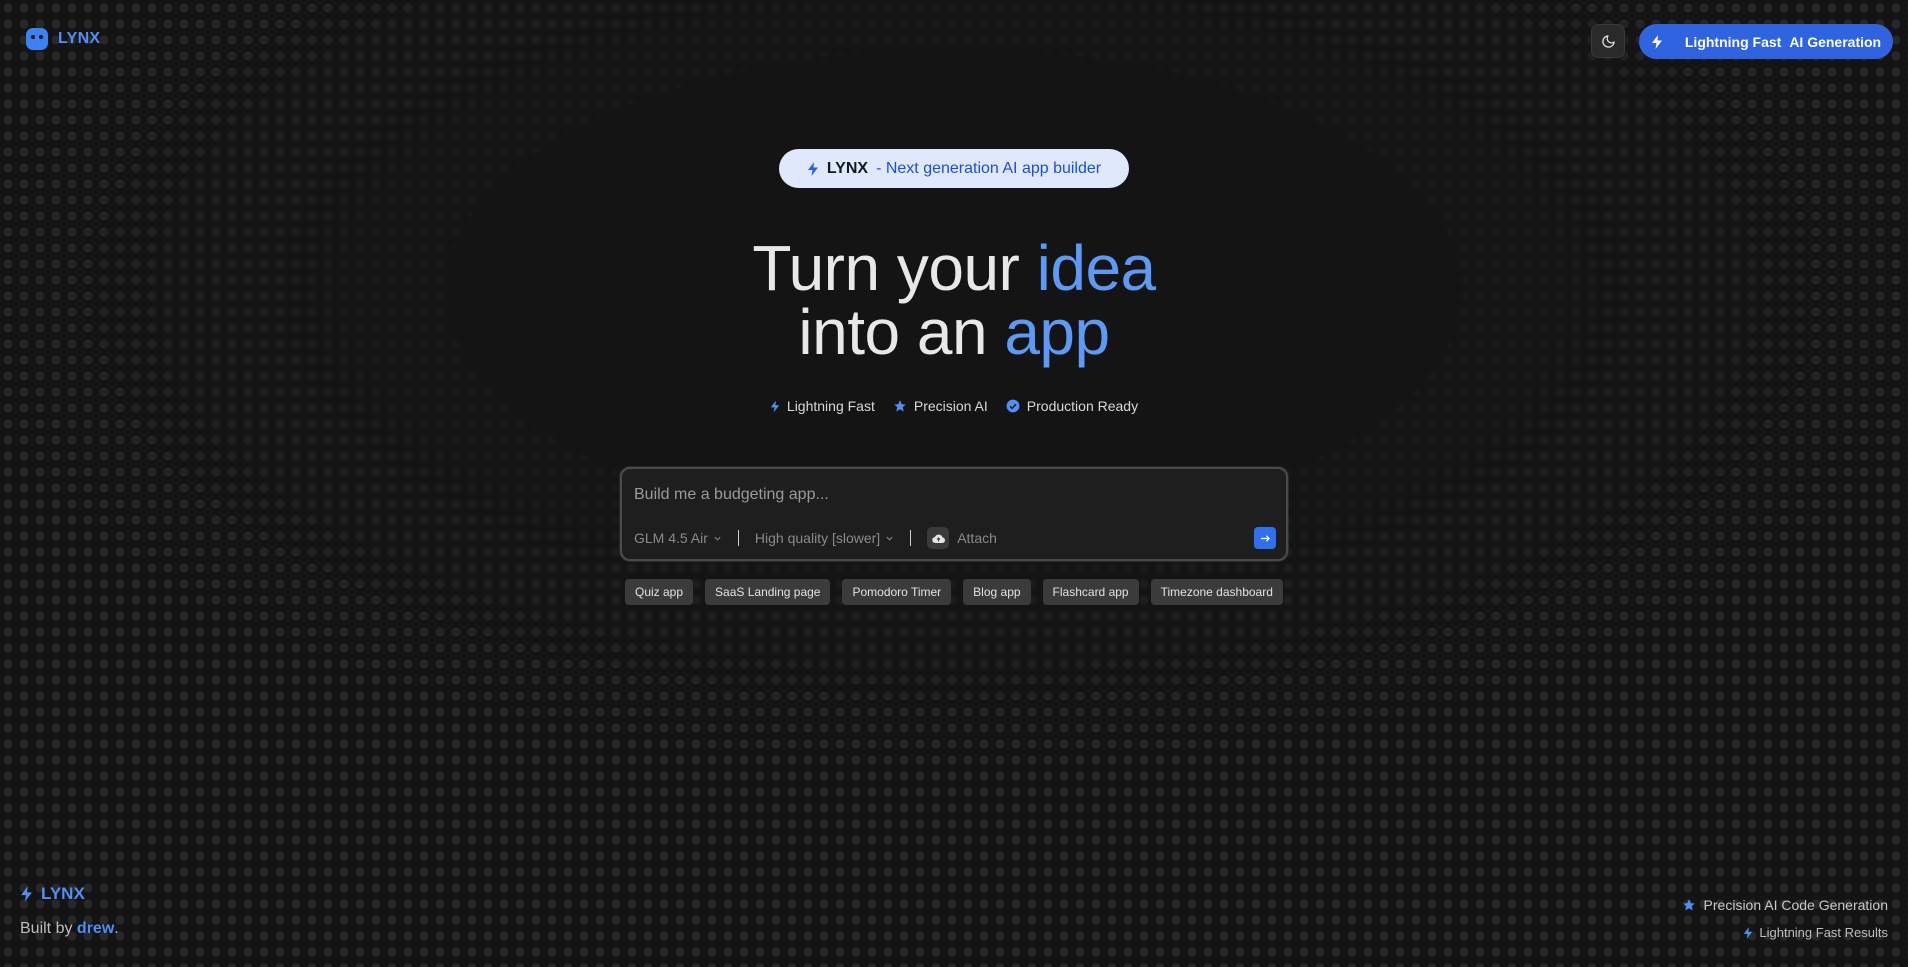  I want to click on credit-suffix: ., so click(116, 928).